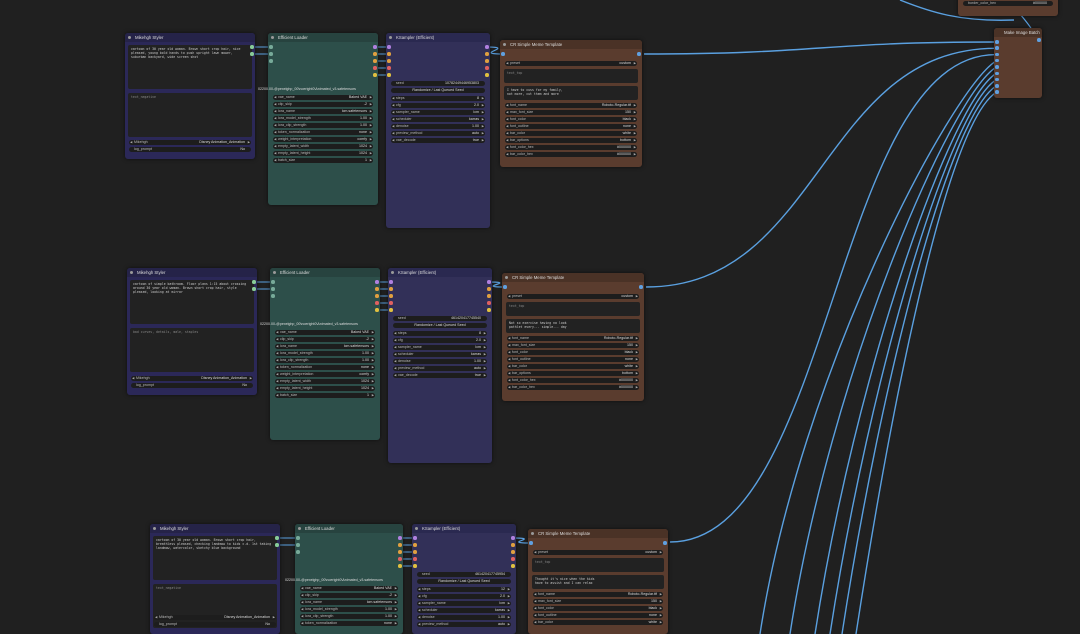 The height and width of the screenshot is (634, 1080). Describe the element at coordinates (571, 155) in the screenshot. I see `meme-widget: ◀ bar_color_hex #000000 ▶` at that location.